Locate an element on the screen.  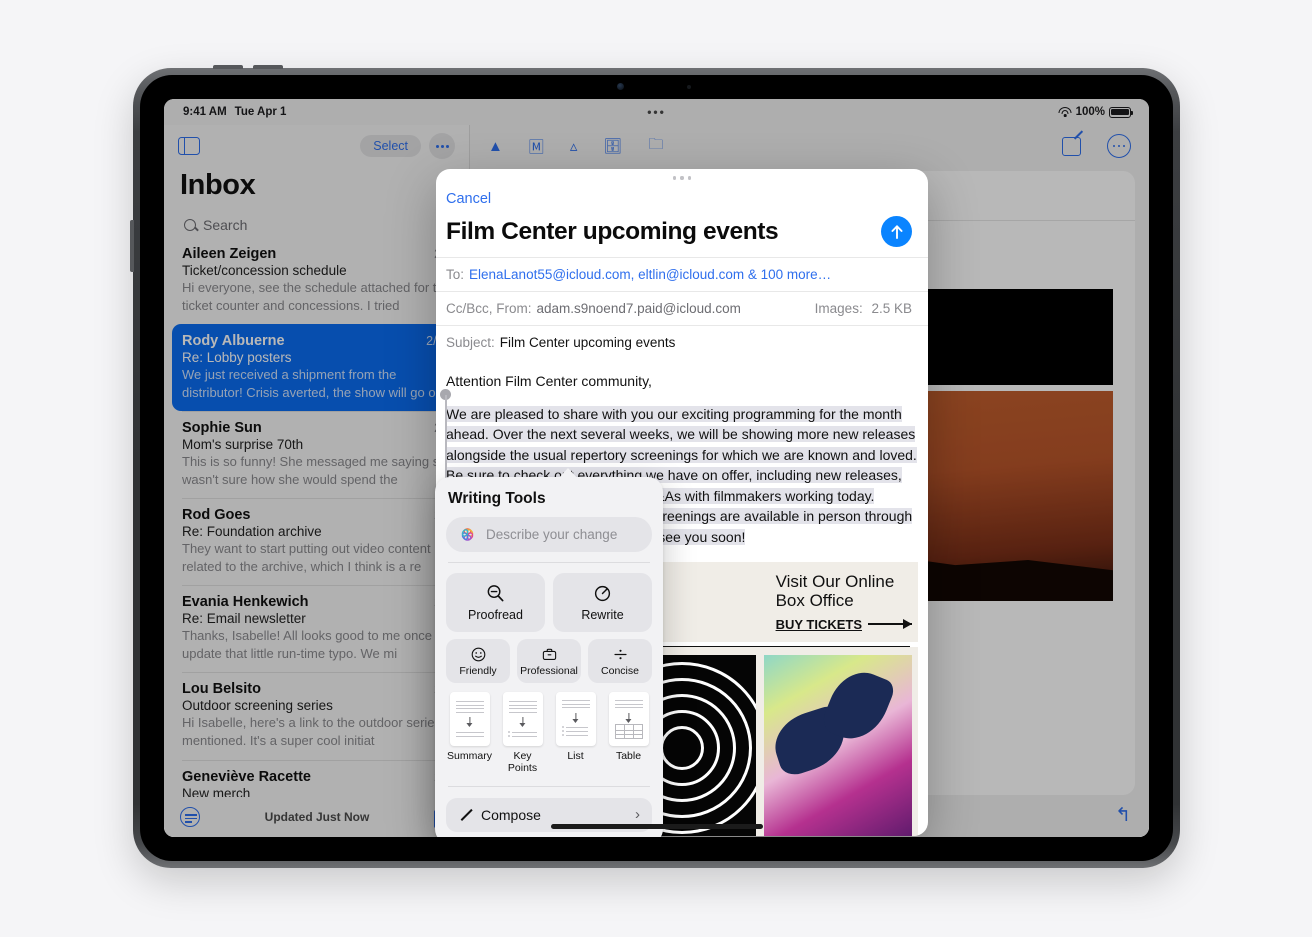
subject-label: Subject: is located at coordinates (470, 342).